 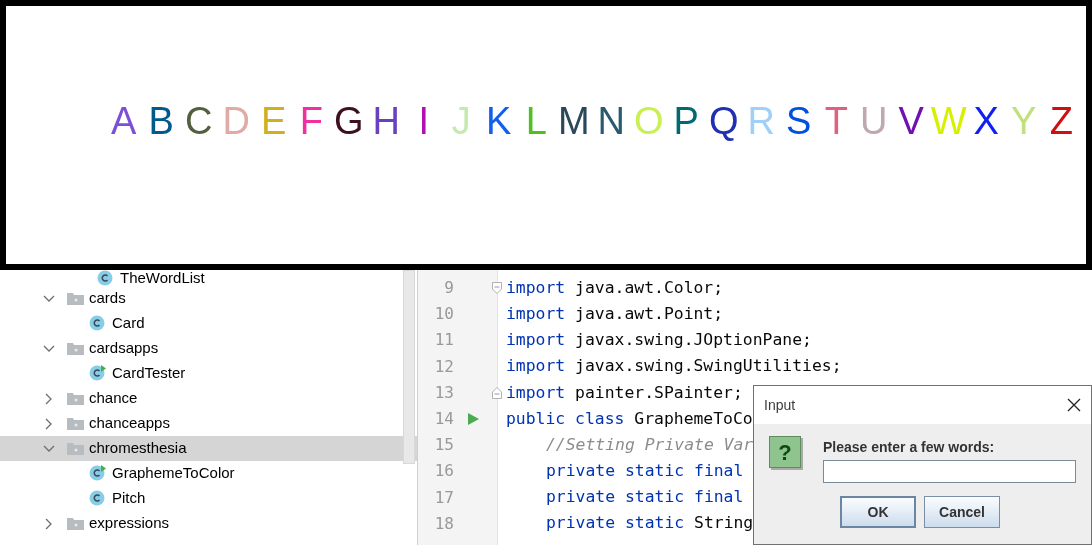 I want to click on tree-item: chance, so click(x=113, y=398).